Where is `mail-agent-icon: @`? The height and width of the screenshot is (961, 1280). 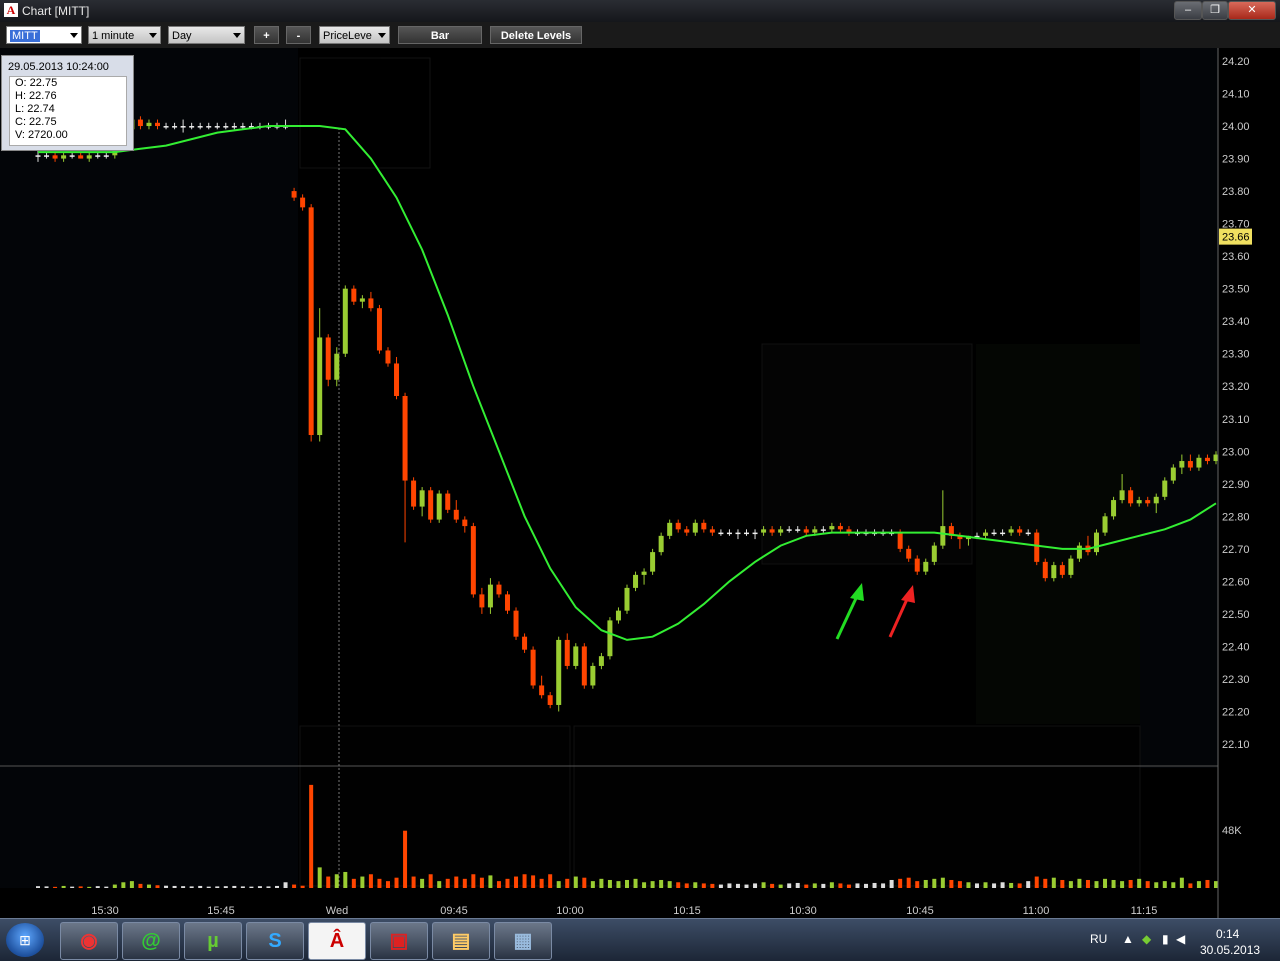 mail-agent-icon: @ is located at coordinates (151, 941).